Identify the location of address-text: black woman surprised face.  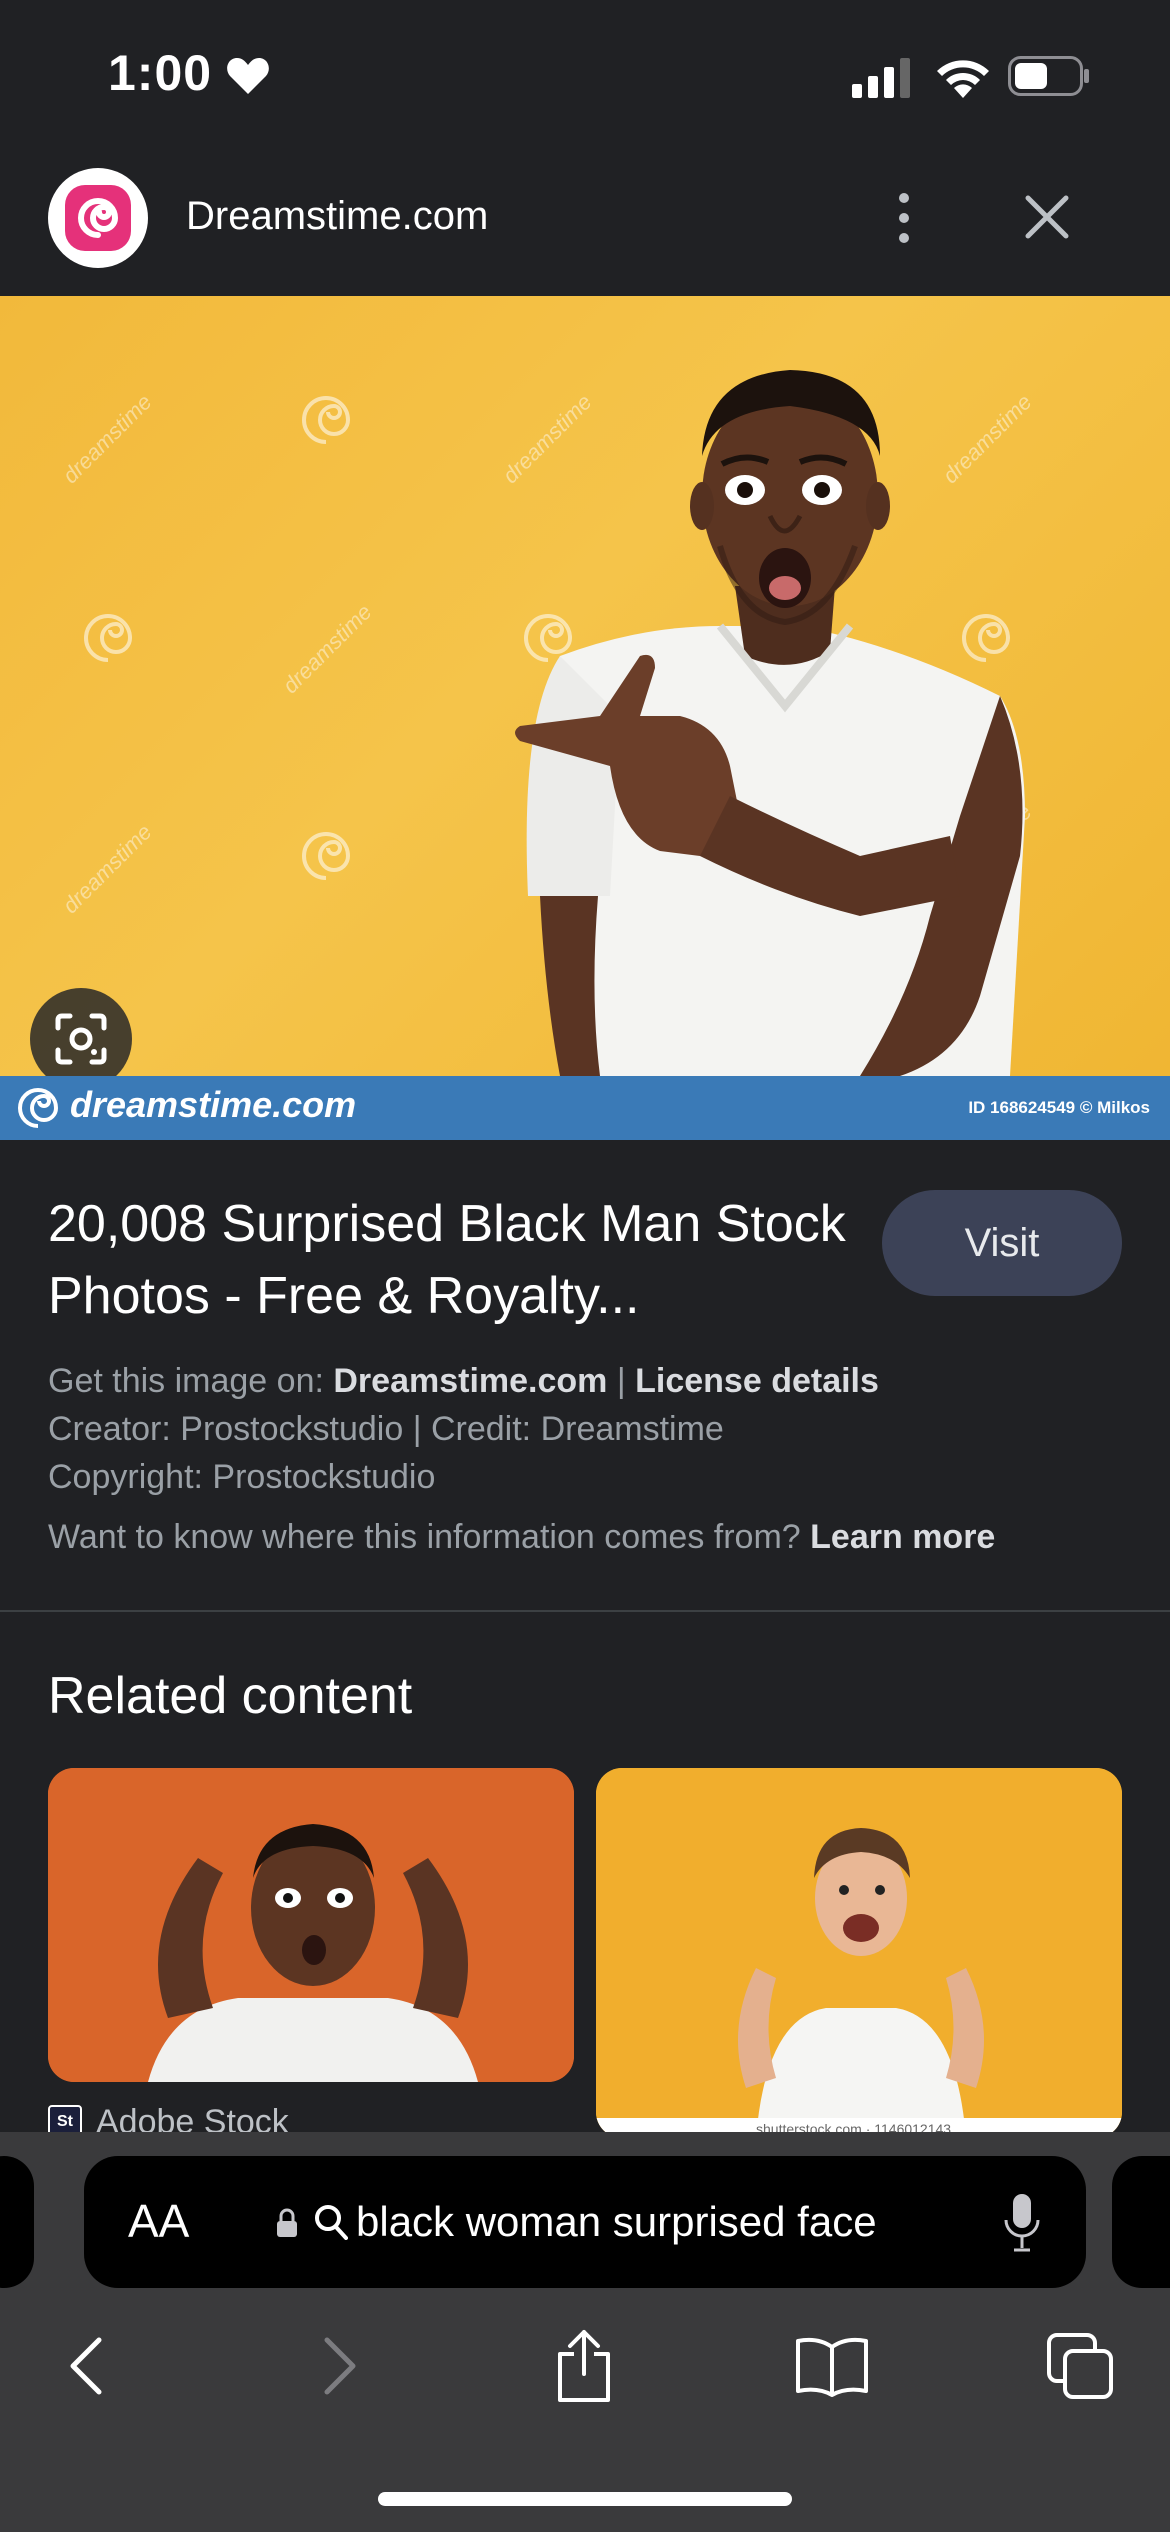
(616, 2222).